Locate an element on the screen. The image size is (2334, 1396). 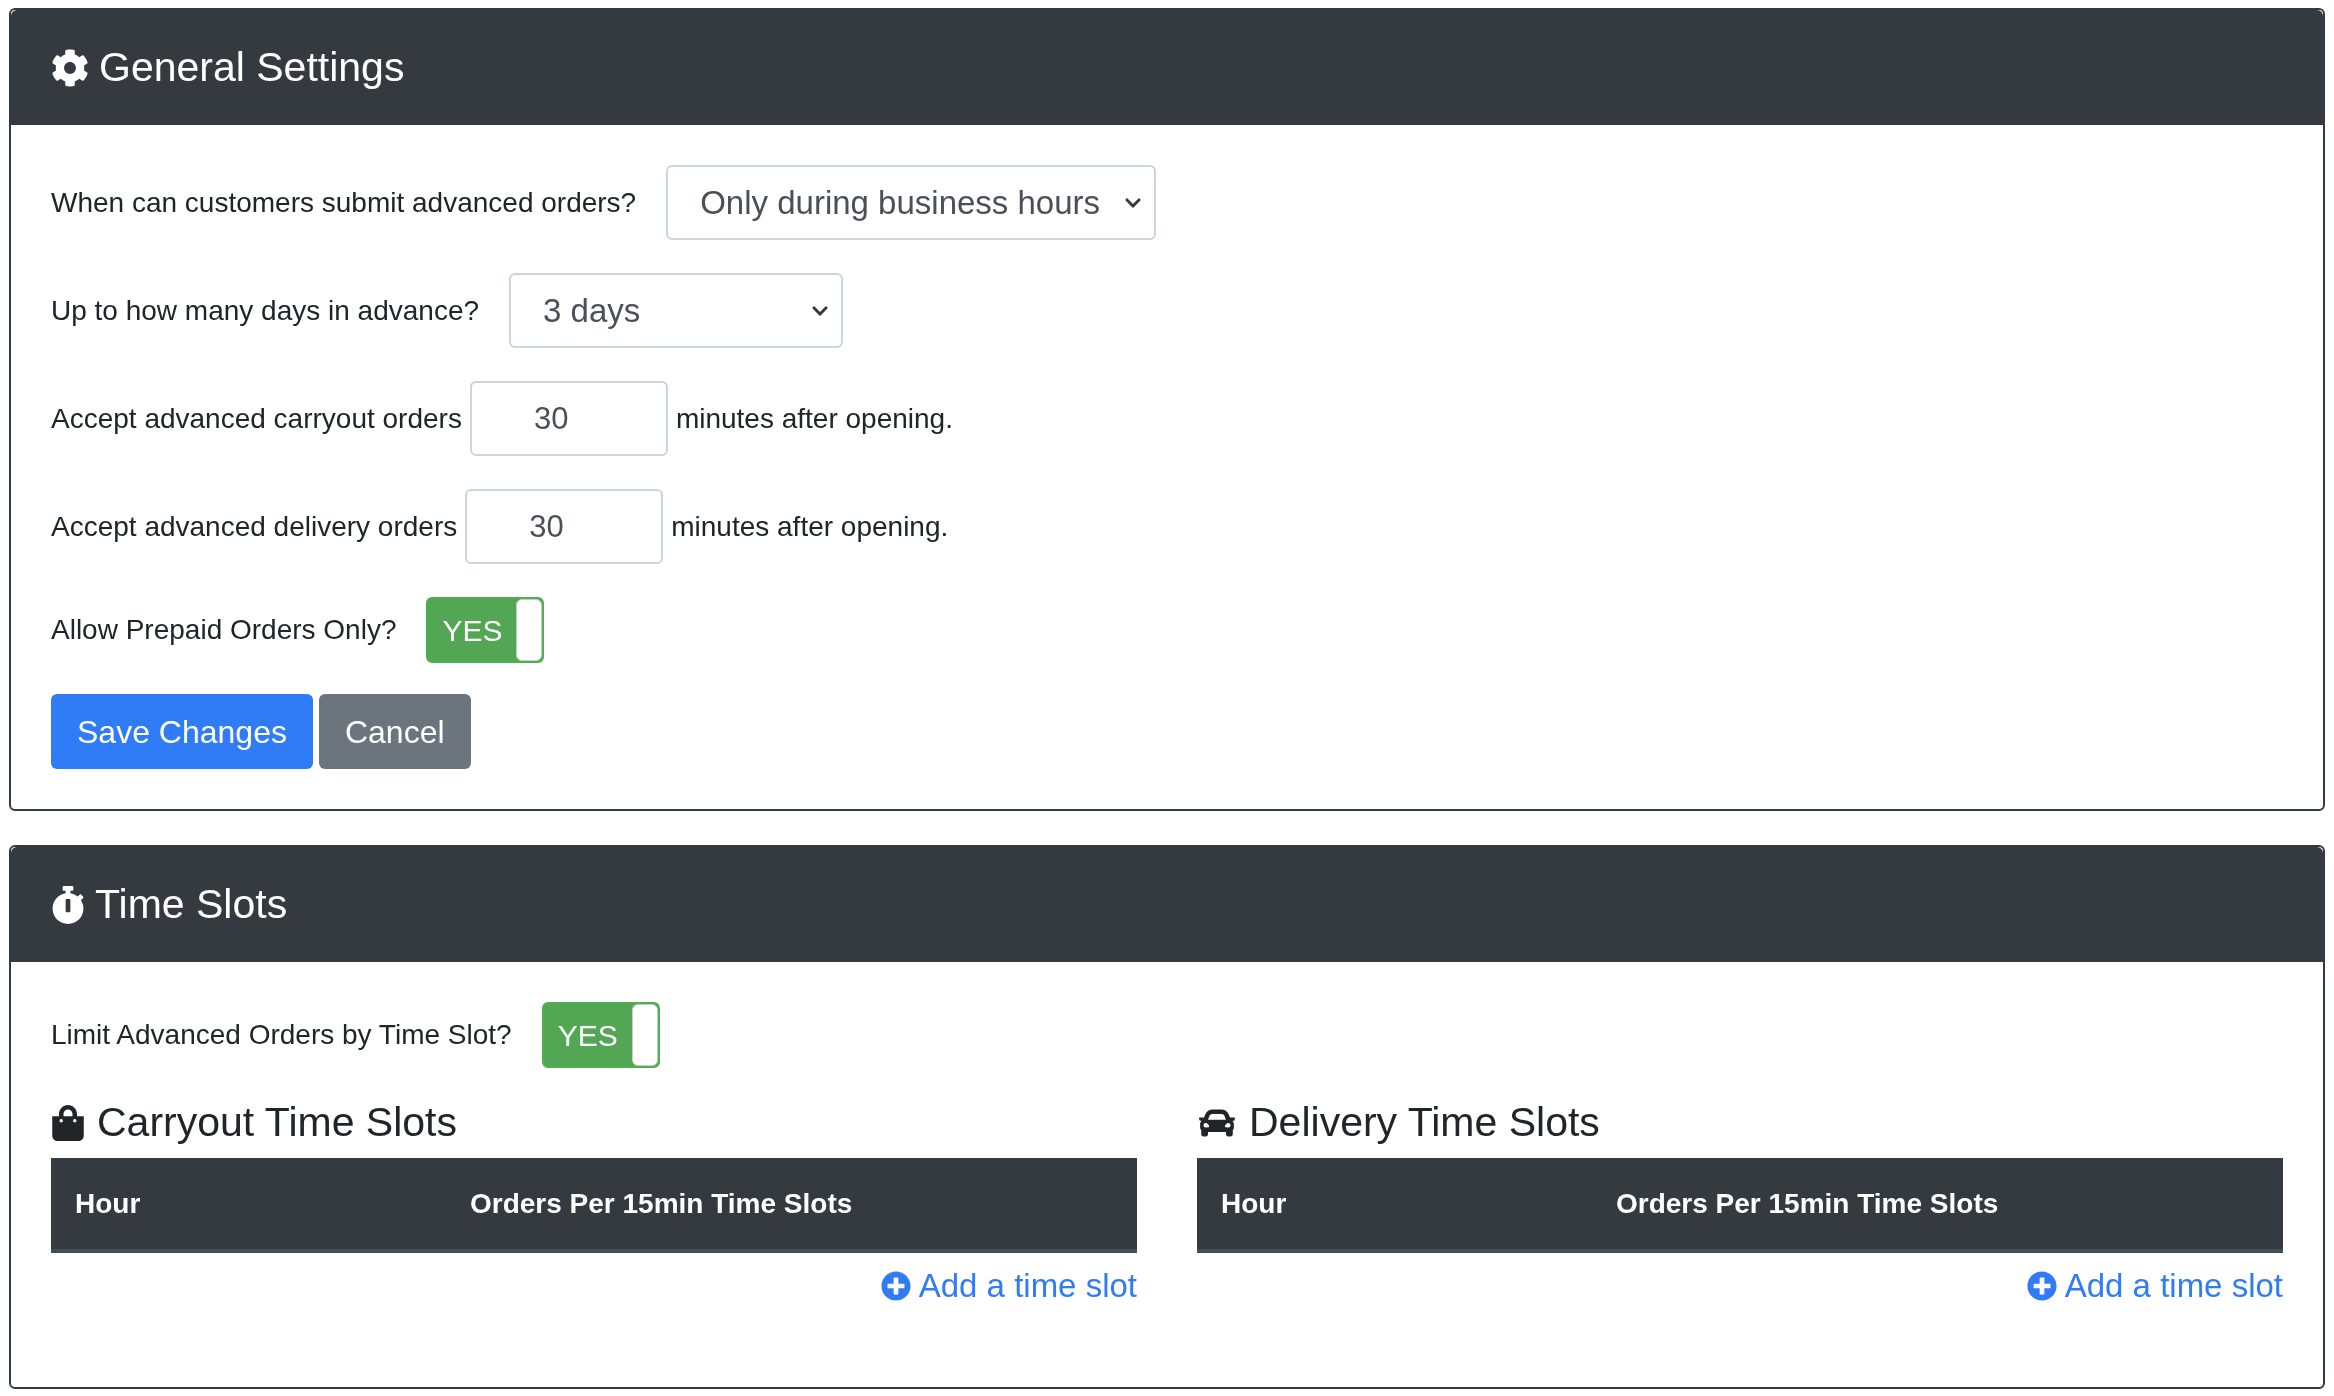
field-label: Up to how many days in advance? is located at coordinates (265, 310).